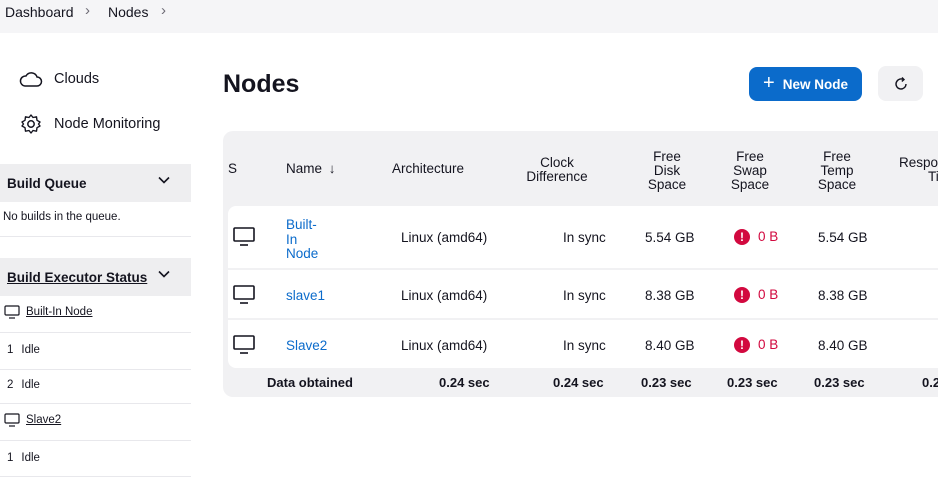  I want to click on header-line: Temp, so click(837, 170).